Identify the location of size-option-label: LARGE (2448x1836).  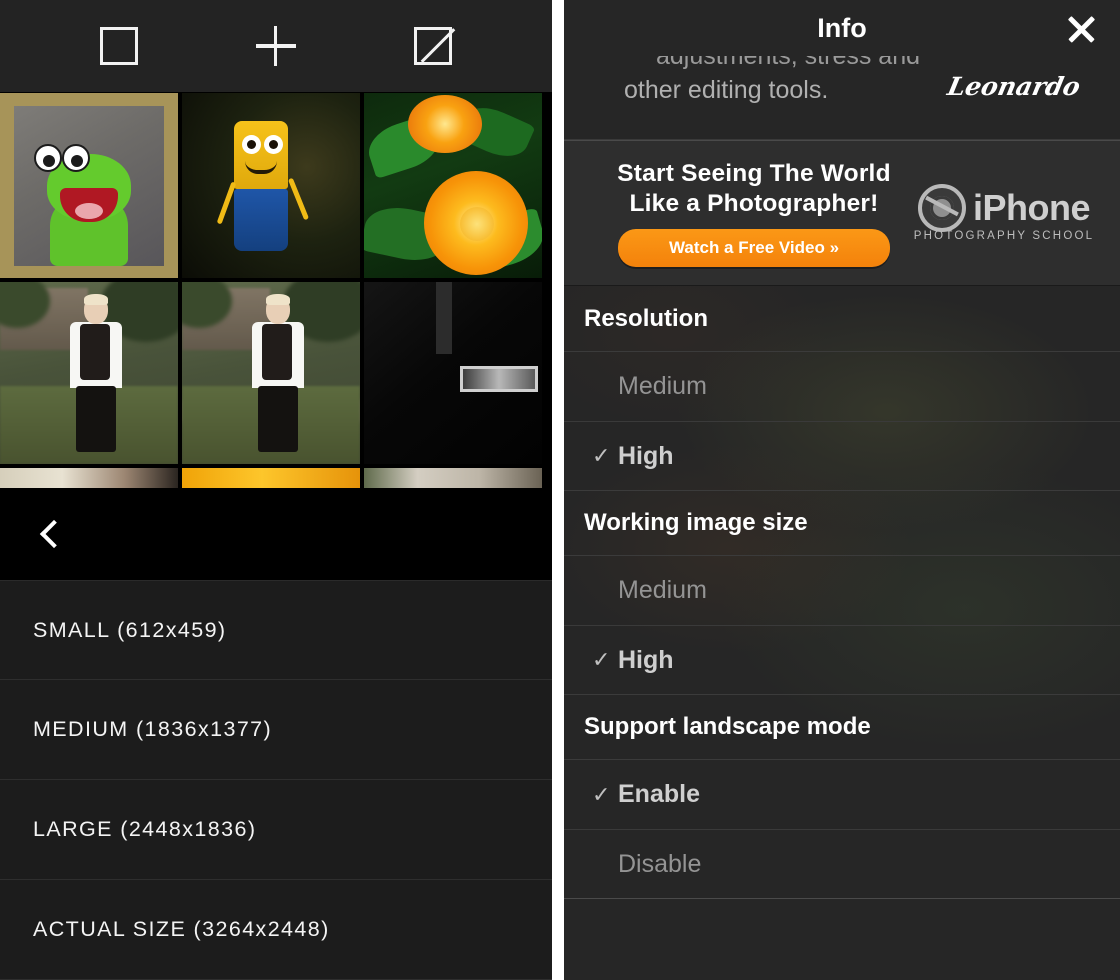
(145, 829).